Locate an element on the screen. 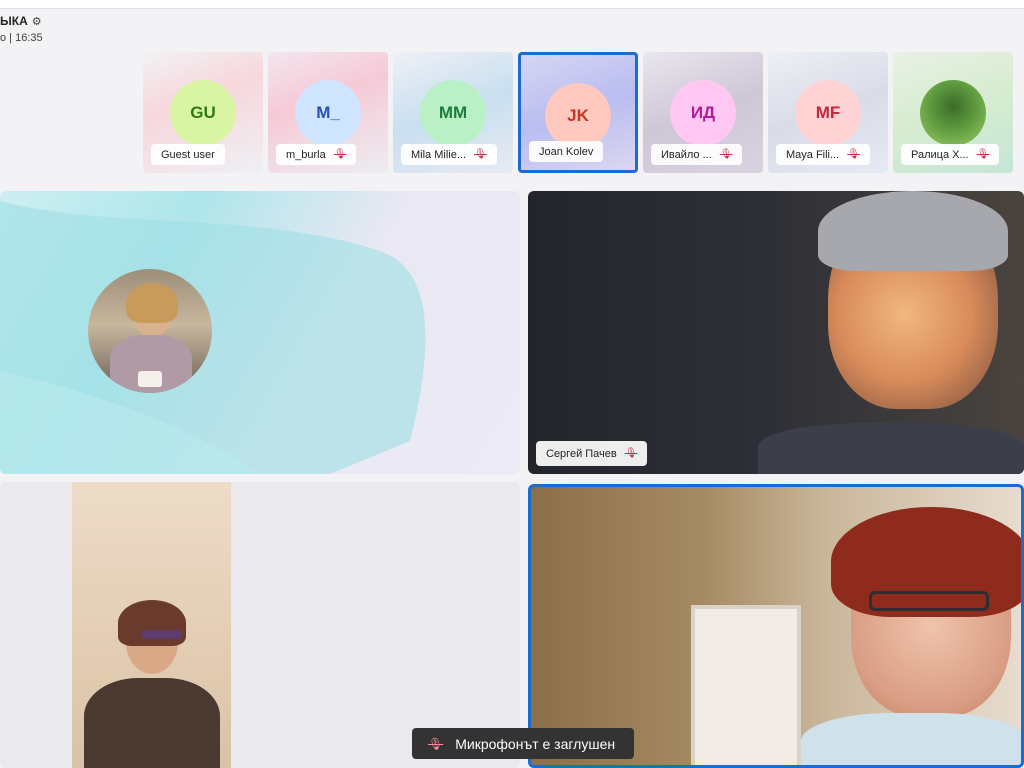 This screenshot has height=768, width=1024. participant-tile: MF Maya Fili... 🎙 is located at coordinates (828, 112).